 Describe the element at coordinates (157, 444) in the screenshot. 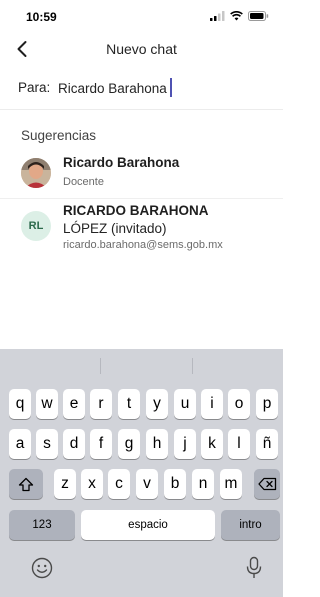

I see `key-h: h` at that location.